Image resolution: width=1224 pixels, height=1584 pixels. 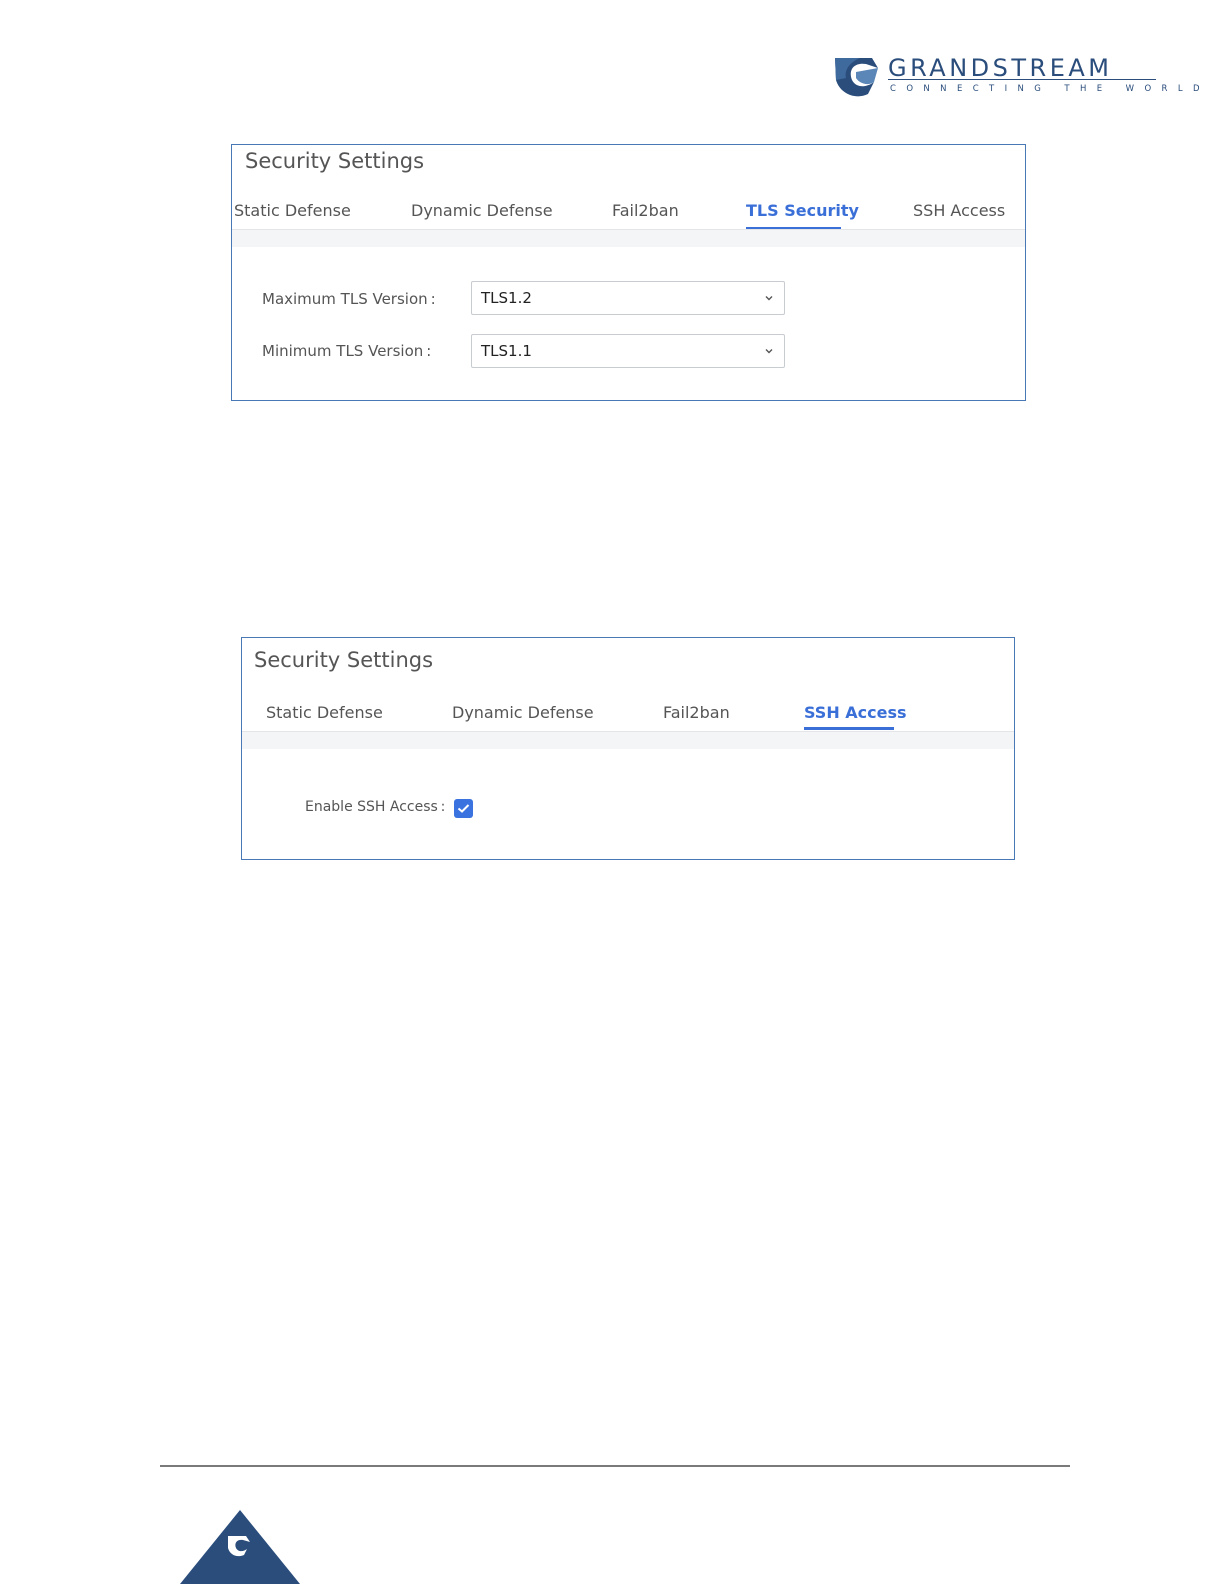 I want to click on grandstream-footer-logo-icon, so click(x=240, y=1547).